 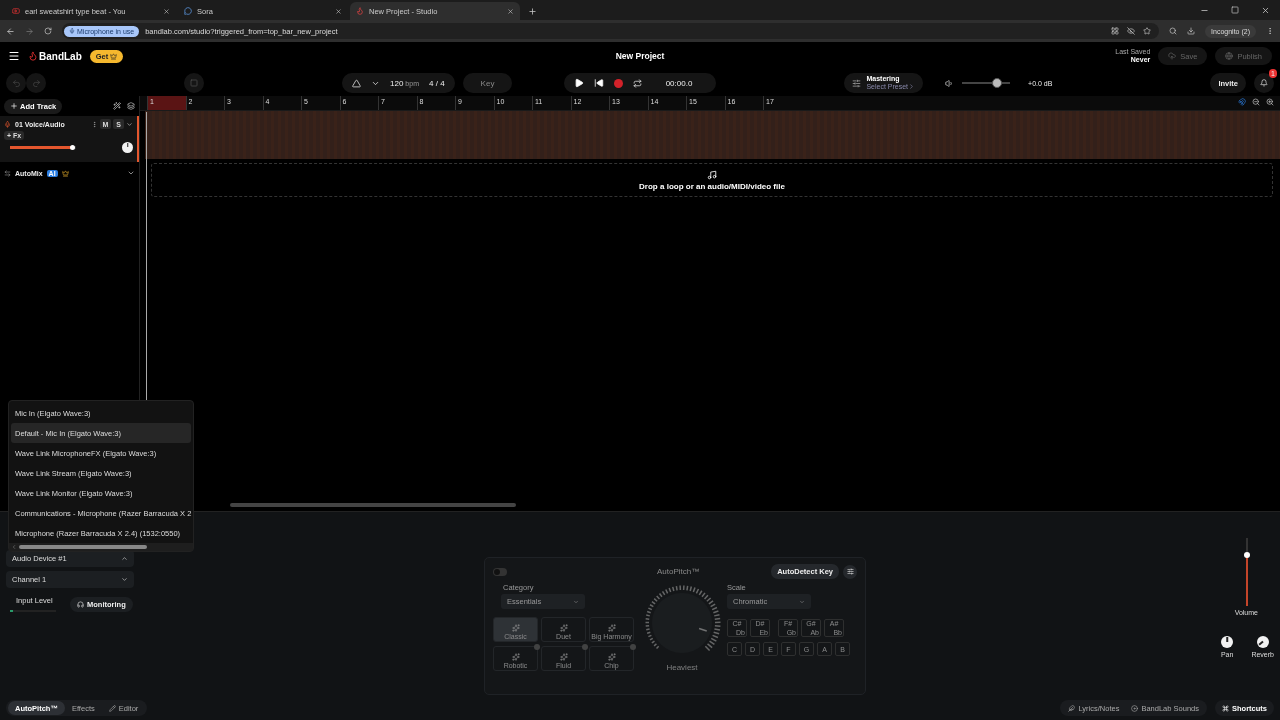 I want to click on key-button: Key, so click(x=487, y=83).